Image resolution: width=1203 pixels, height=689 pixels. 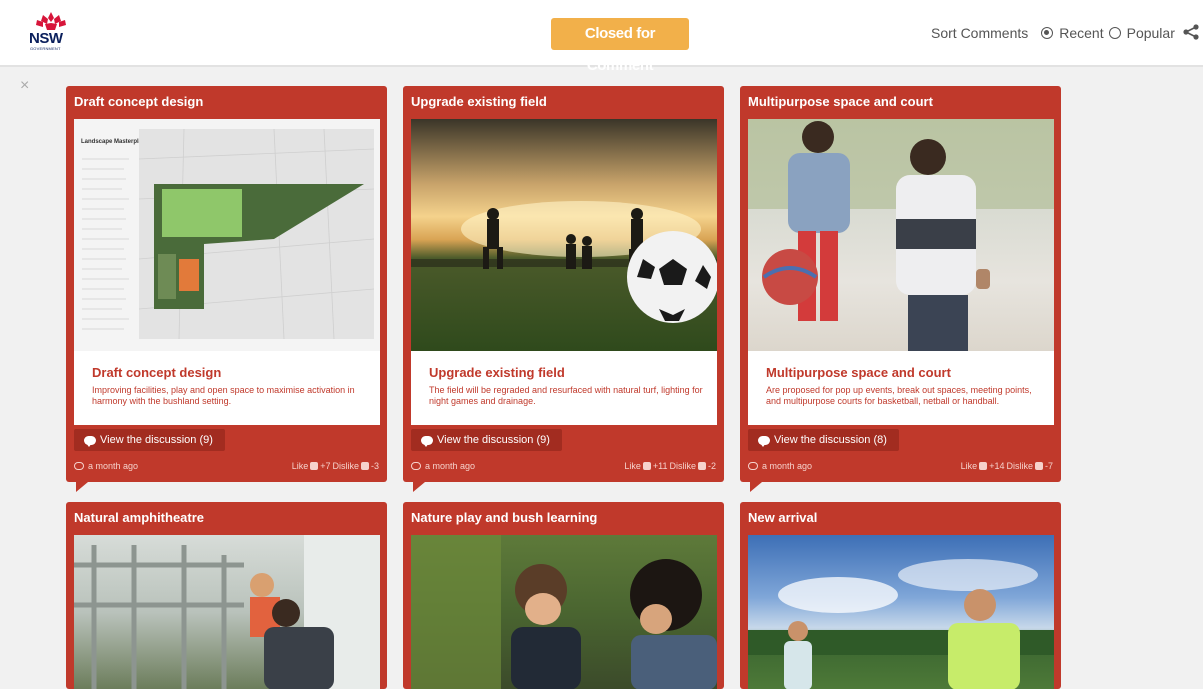 What do you see at coordinates (46, 38) in the screenshot?
I see `logo-wordmark: NSW` at bounding box center [46, 38].